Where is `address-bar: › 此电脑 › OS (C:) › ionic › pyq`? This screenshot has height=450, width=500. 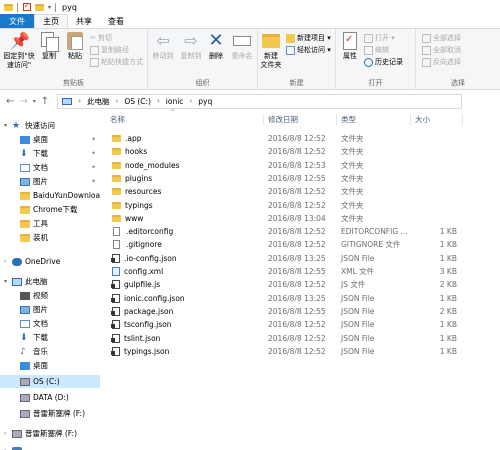
address-bar: › 此电脑 › OS (C:) › ionic › pyq is located at coordinates (260, 101).